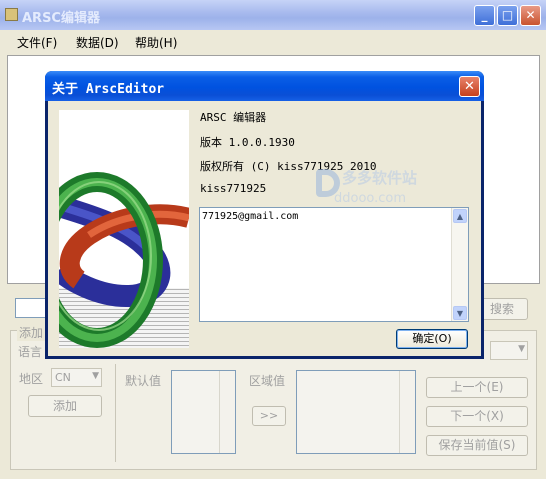 The width and height of the screenshot is (546, 479). I want to click on language-label: 语言, so click(30, 352).